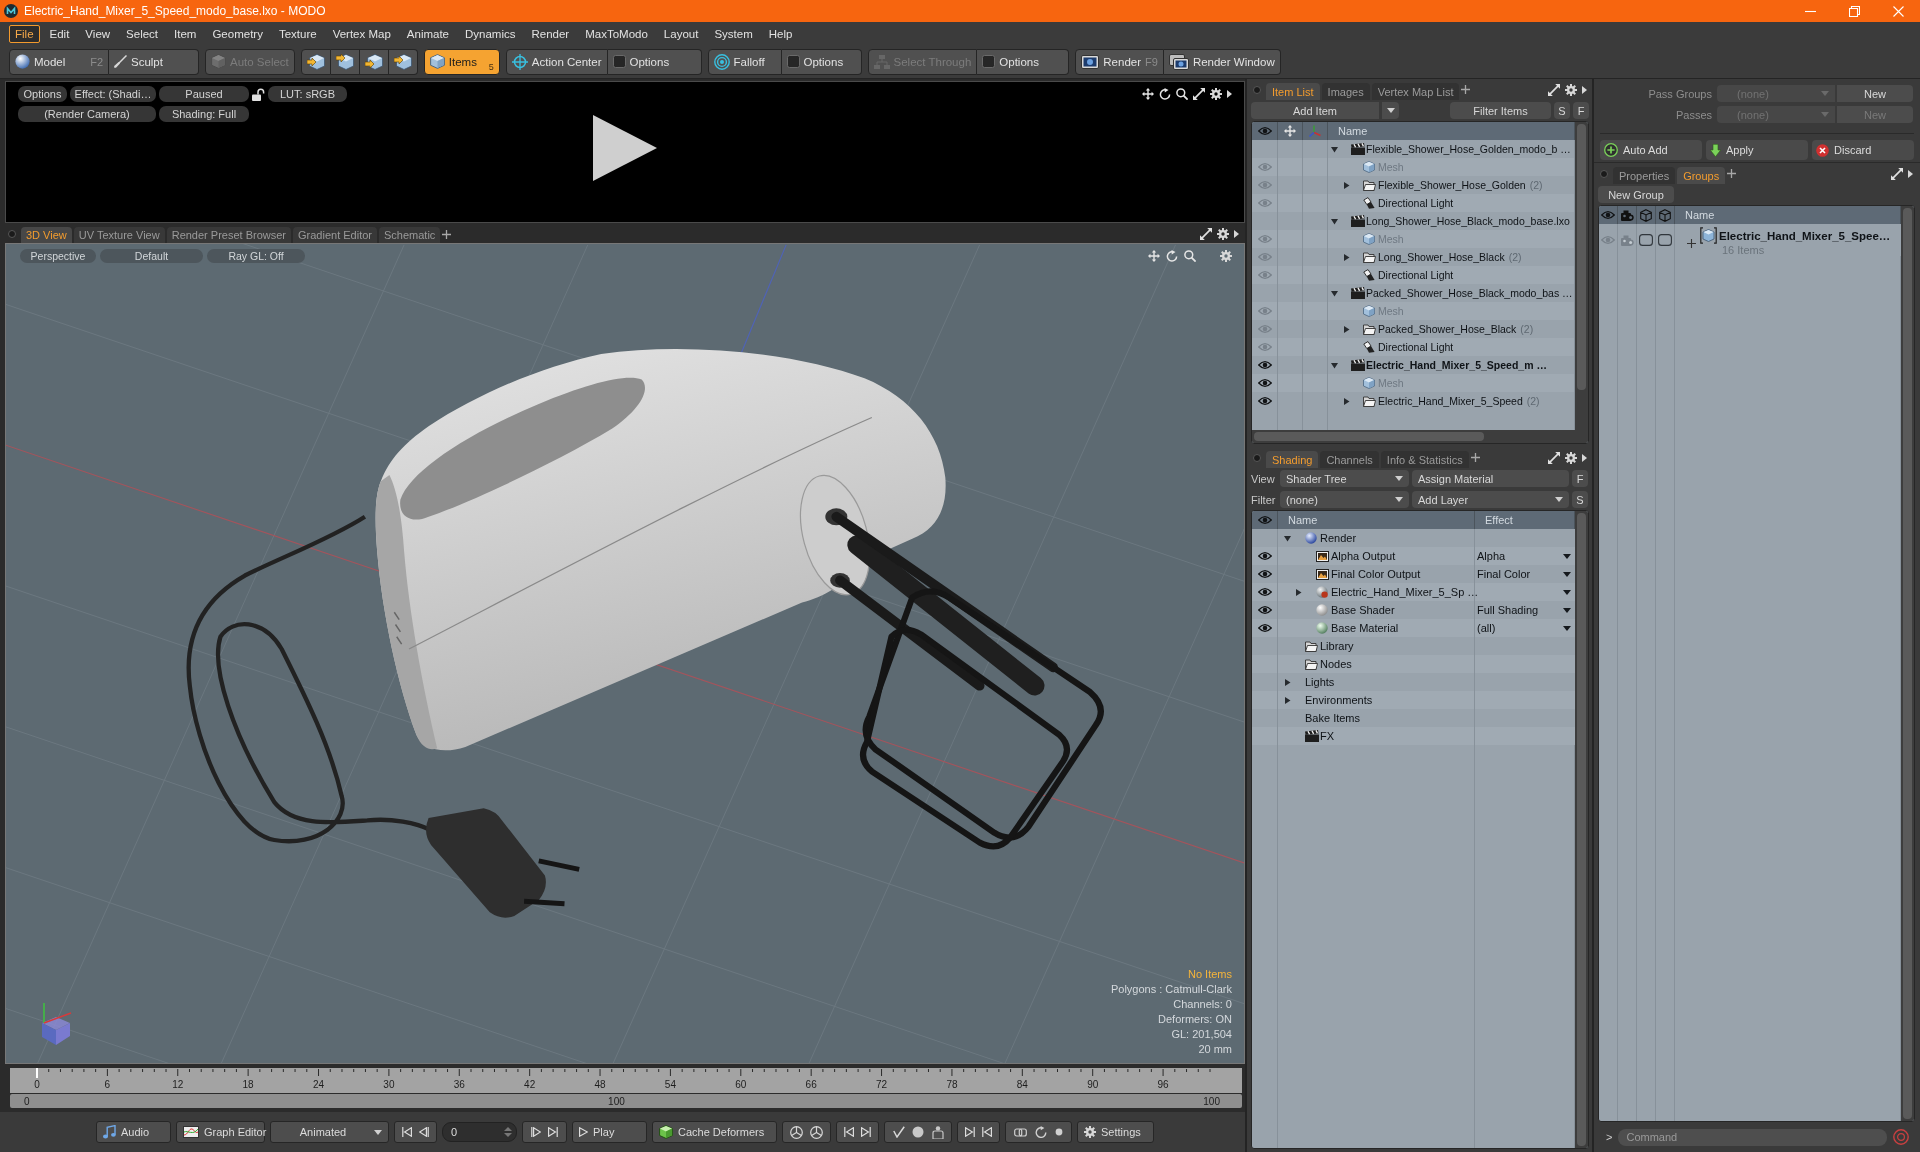 The width and height of the screenshot is (1920, 1152). Describe the element at coordinates (1651, 150) in the screenshot. I see `action-button: Auto Add` at that location.